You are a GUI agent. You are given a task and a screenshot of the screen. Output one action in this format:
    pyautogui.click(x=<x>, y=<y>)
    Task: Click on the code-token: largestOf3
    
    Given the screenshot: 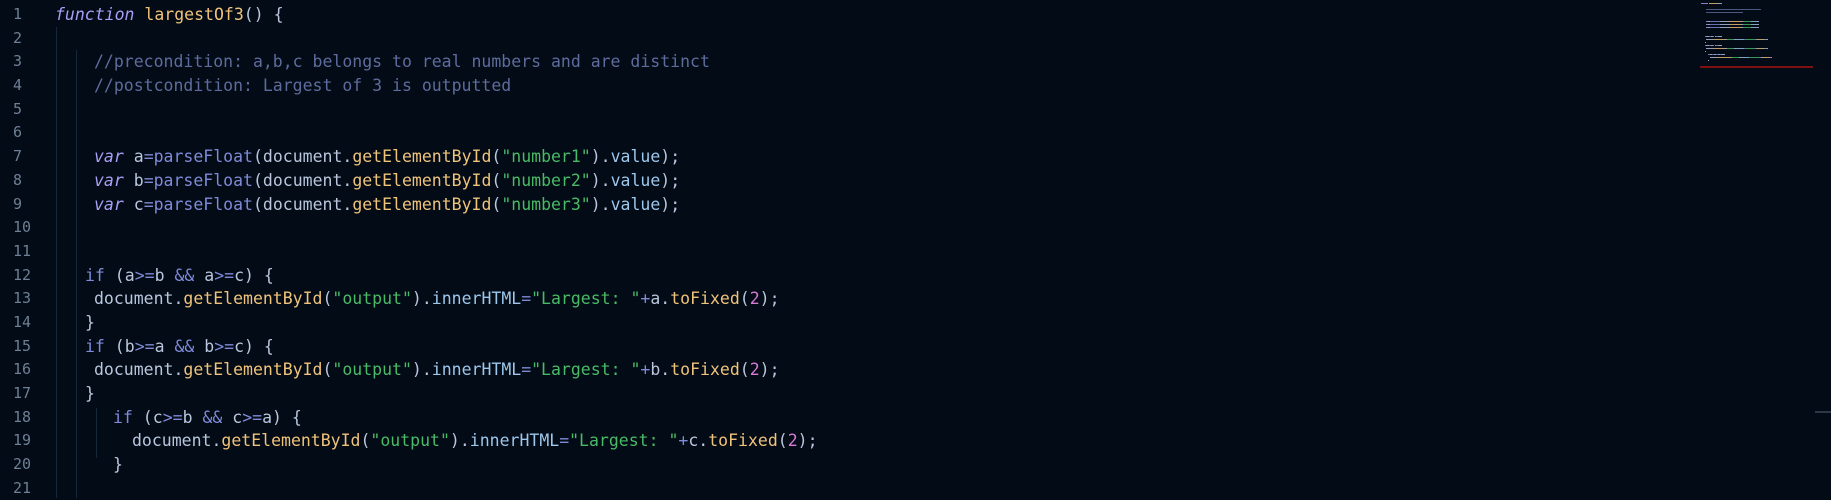 What is the action you would take?
    pyautogui.click(x=194, y=14)
    